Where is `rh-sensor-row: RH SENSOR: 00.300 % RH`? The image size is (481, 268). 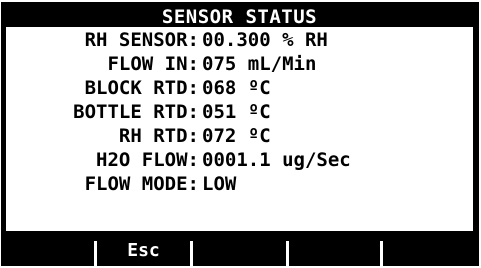 rh-sensor-row: RH SENSOR: 00.300 % RH is located at coordinates (239, 40).